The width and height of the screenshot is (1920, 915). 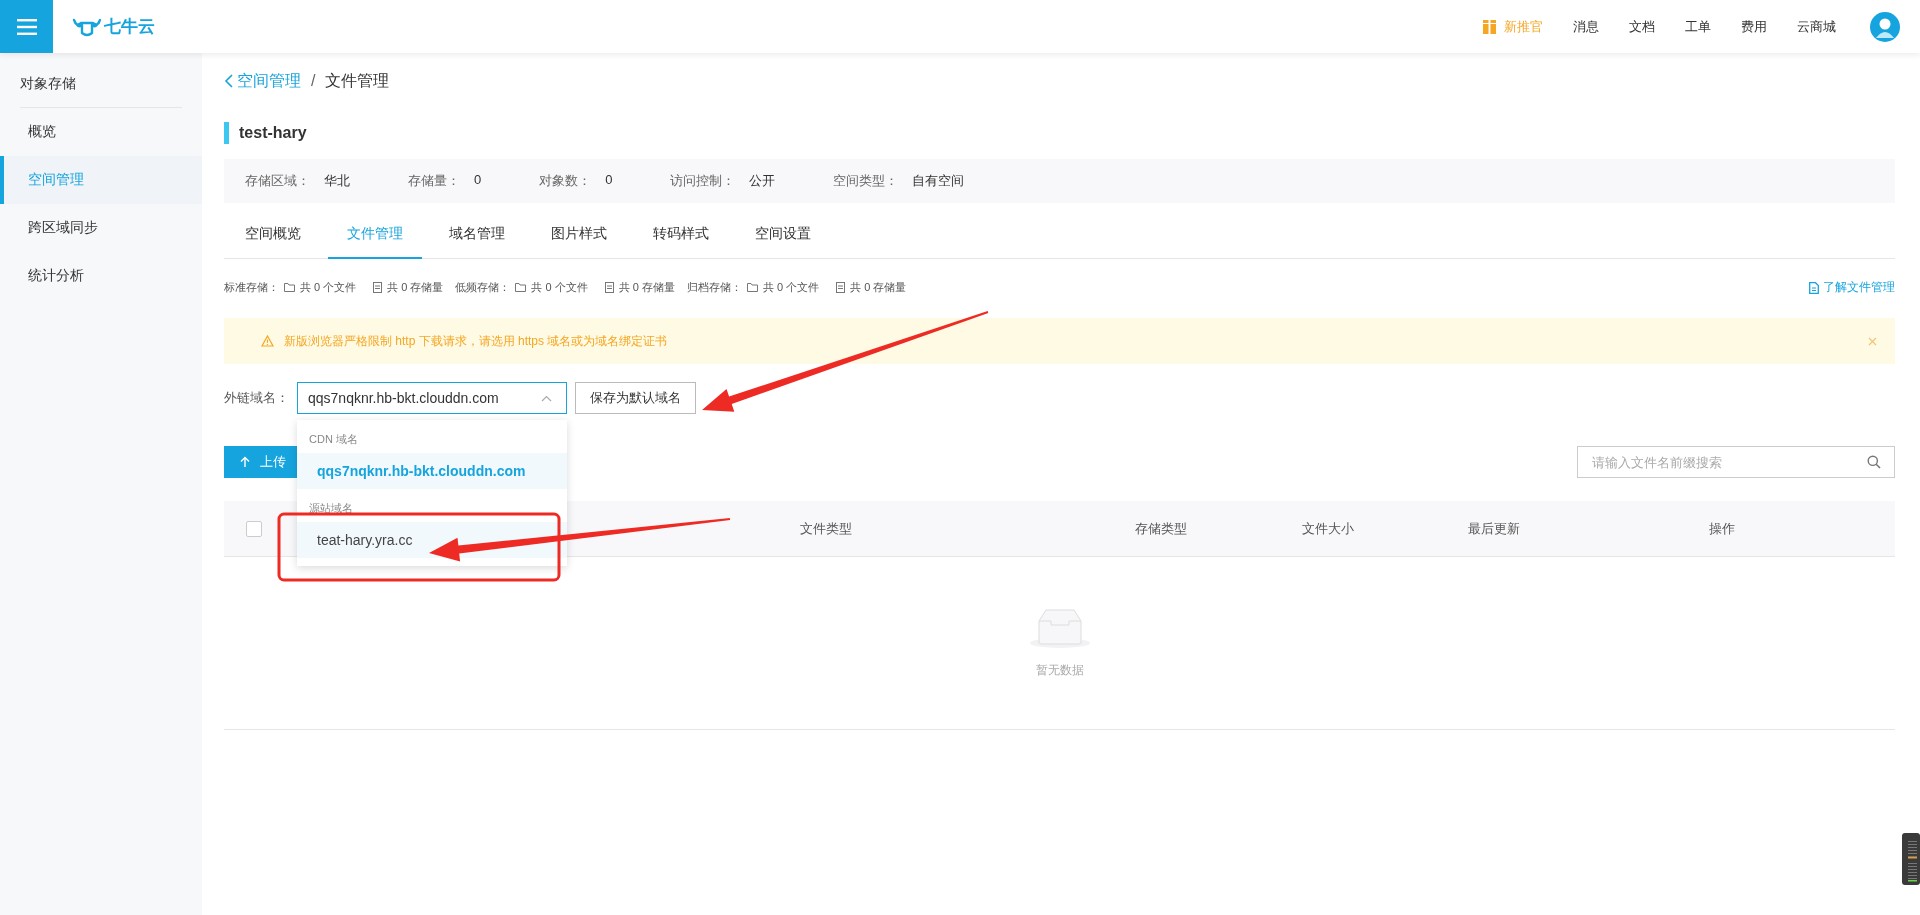 What do you see at coordinates (1328, 528) in the screenshot?
I see `column-header: 文件大小` at bounding box center [1328, 528].